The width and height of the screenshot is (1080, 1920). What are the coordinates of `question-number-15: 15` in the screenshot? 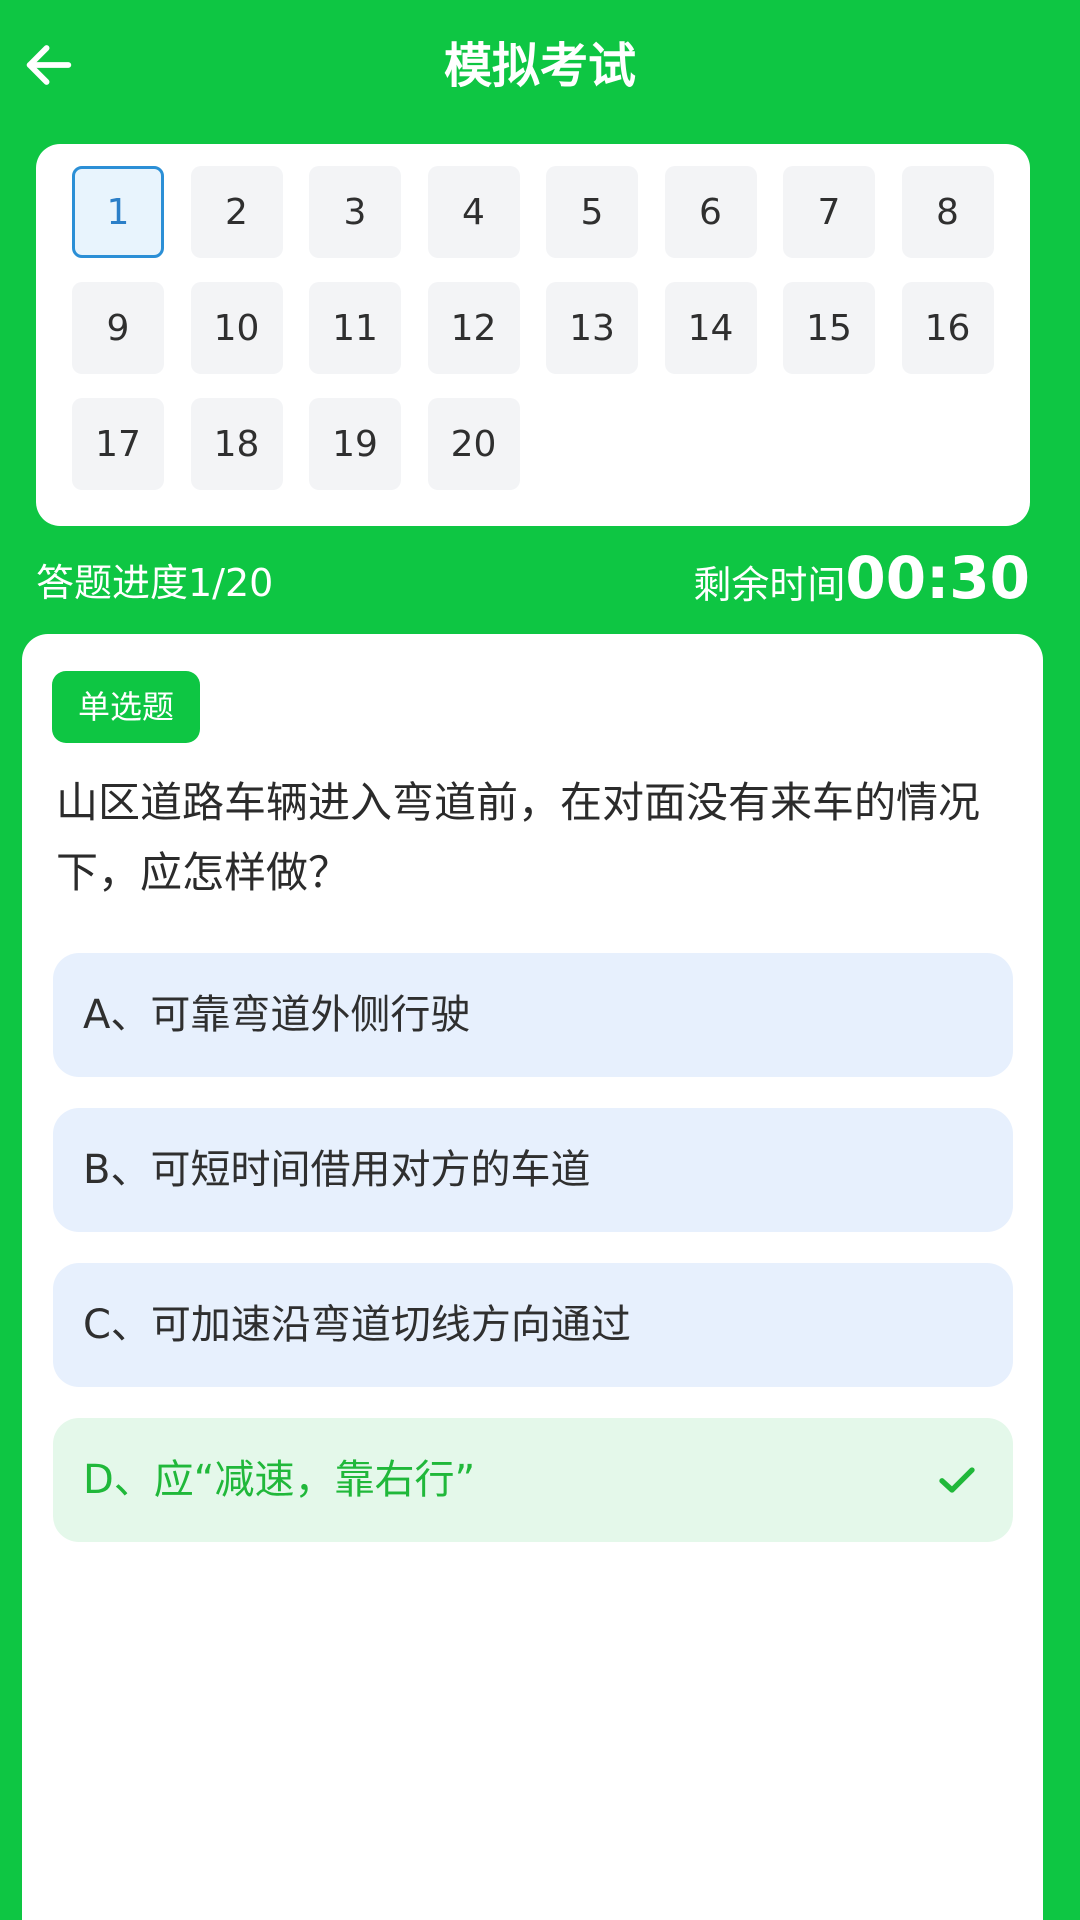 It's located at (829, 328).